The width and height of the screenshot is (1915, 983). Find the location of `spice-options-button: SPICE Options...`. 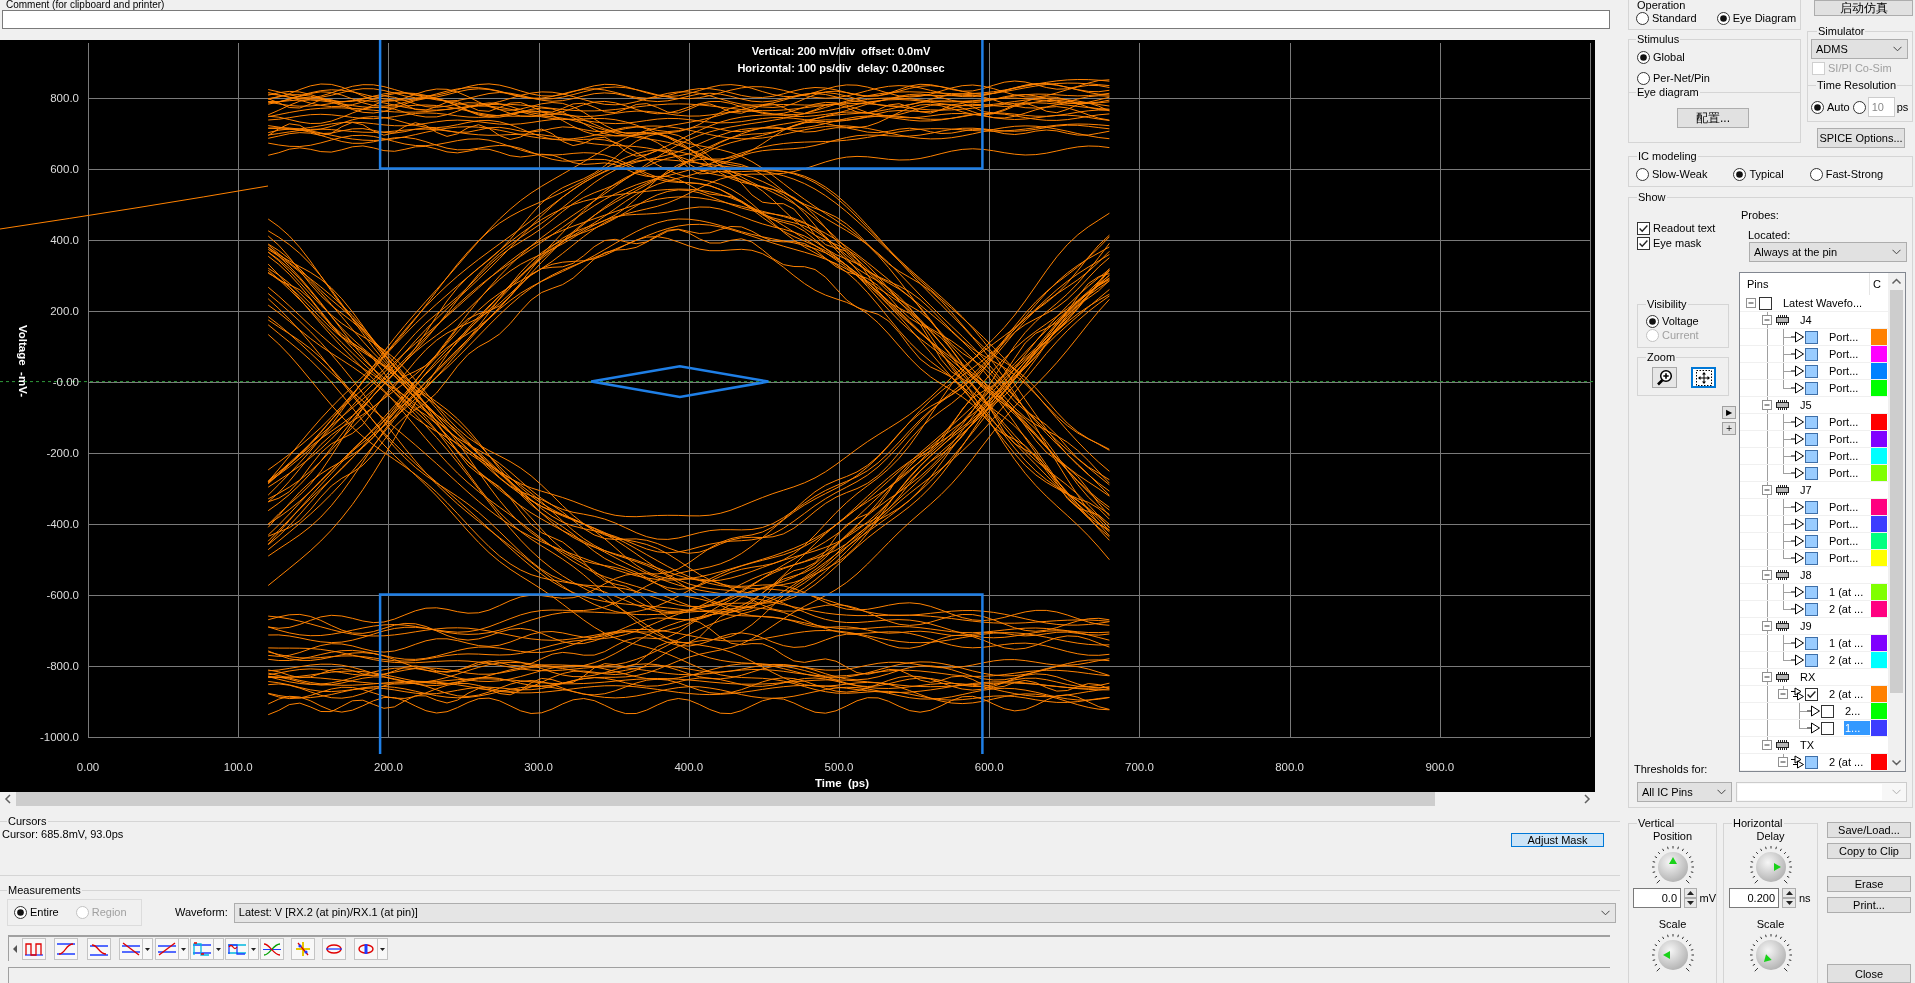

spice-options-button: SPICE Options... is located at coordinates (1861, 138).